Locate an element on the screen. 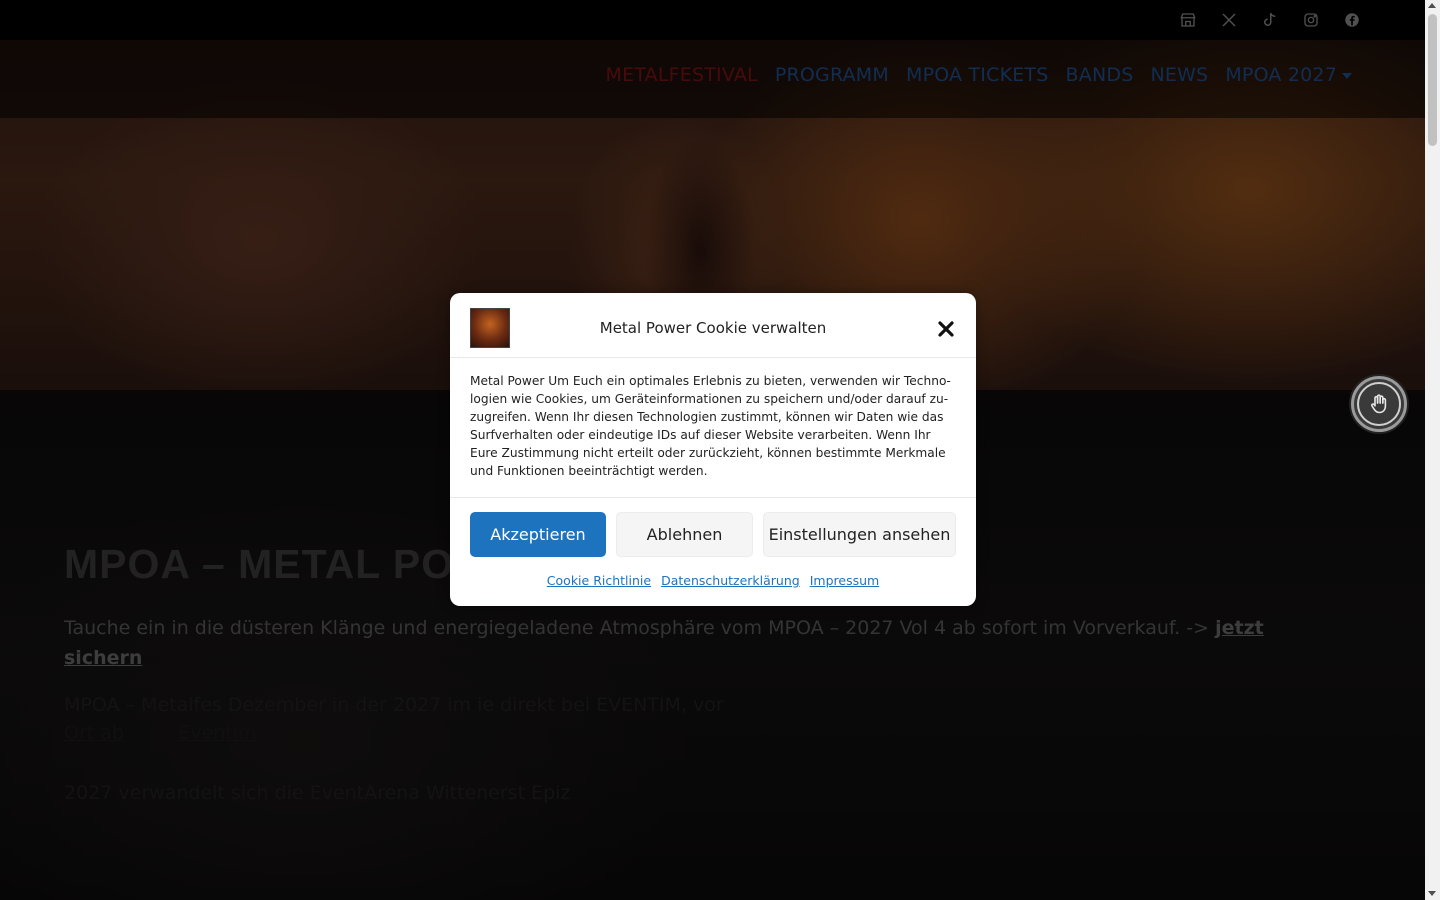  imprint-link: Impressum is located at coordinates (844, 580).